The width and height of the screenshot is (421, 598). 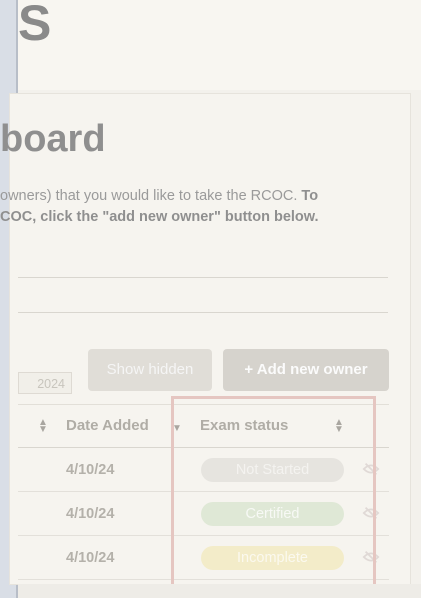 I want to click on year-filter-select: 2024, so click(x=45, y=383).